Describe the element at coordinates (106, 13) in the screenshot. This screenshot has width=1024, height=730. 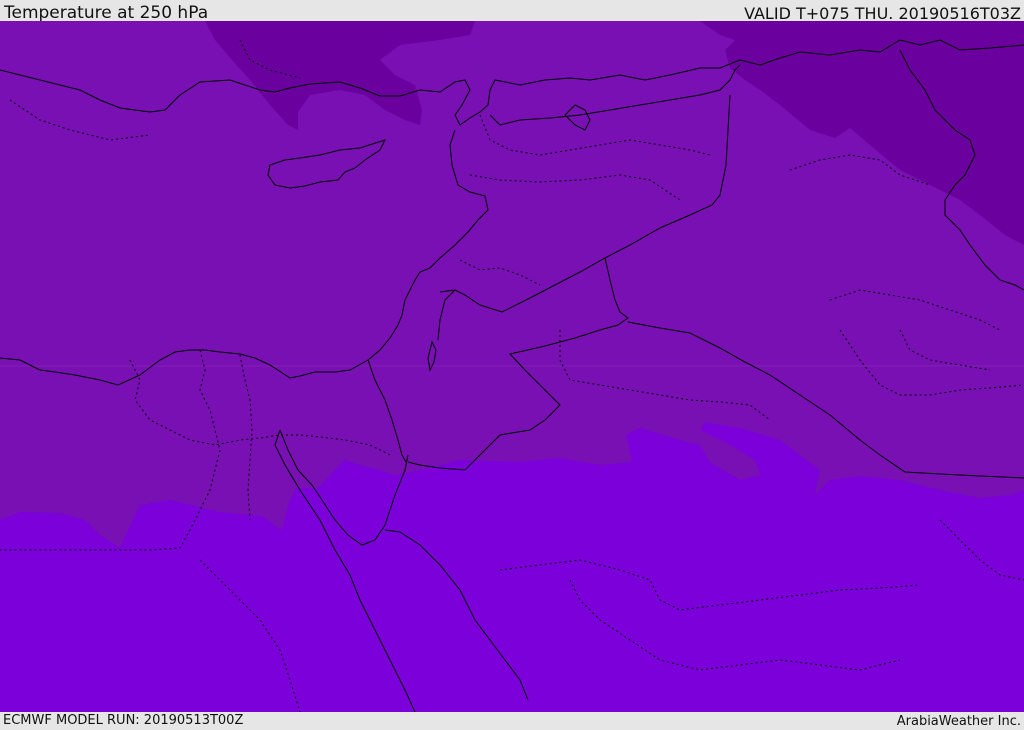
I see `map-title: Temperature at 250 hPa` at that location.